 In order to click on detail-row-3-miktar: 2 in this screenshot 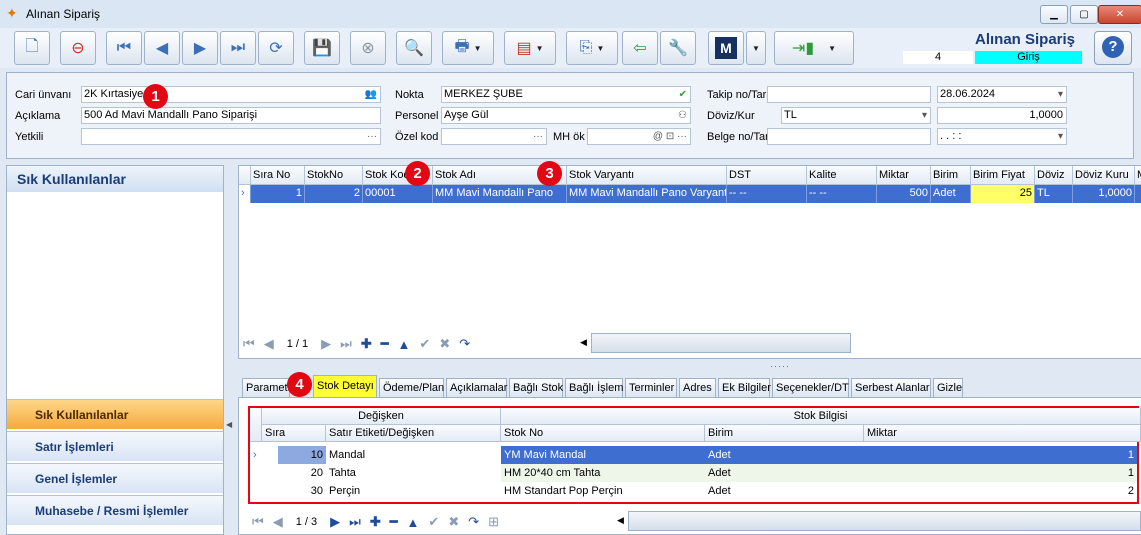, I will do `click(1000, 491)`.